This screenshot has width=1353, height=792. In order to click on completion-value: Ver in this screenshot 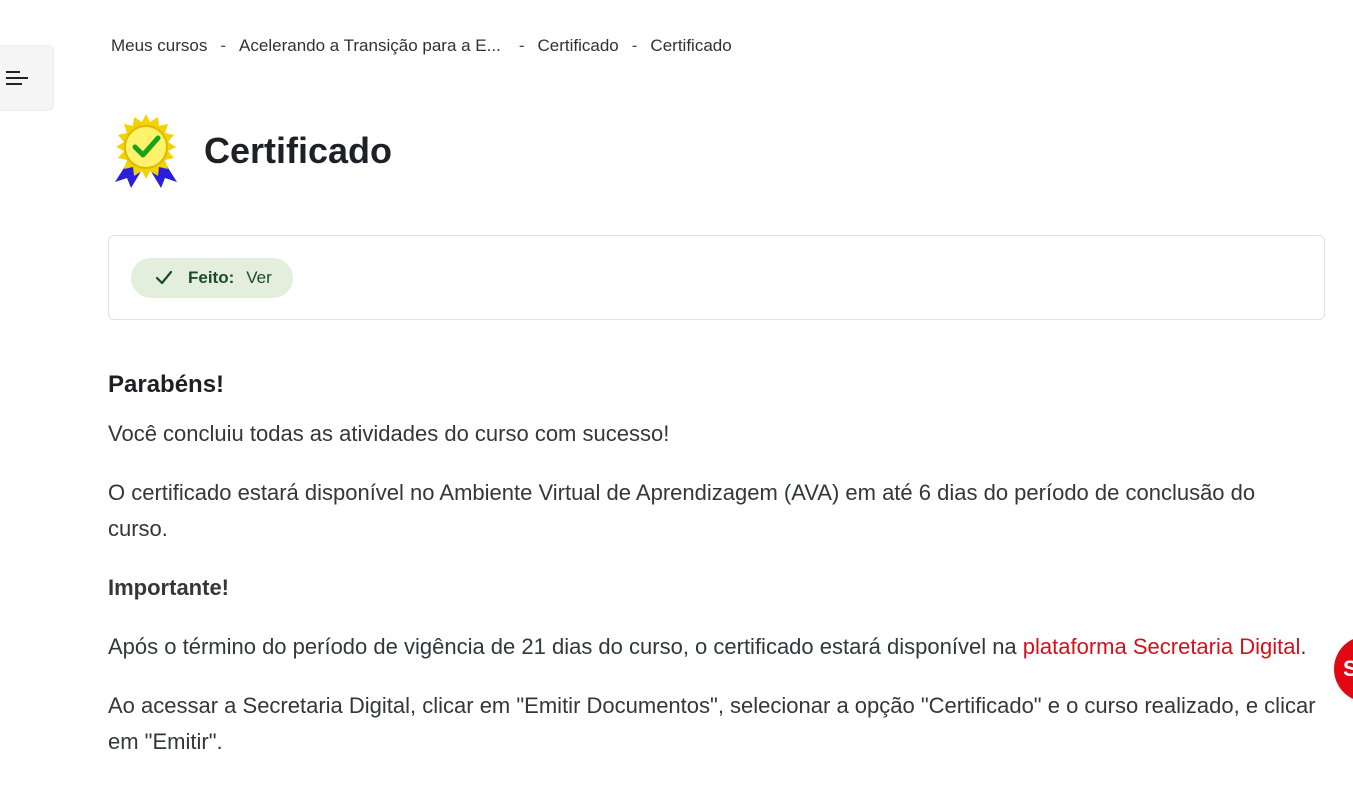, I will do `click(259, 277)`.